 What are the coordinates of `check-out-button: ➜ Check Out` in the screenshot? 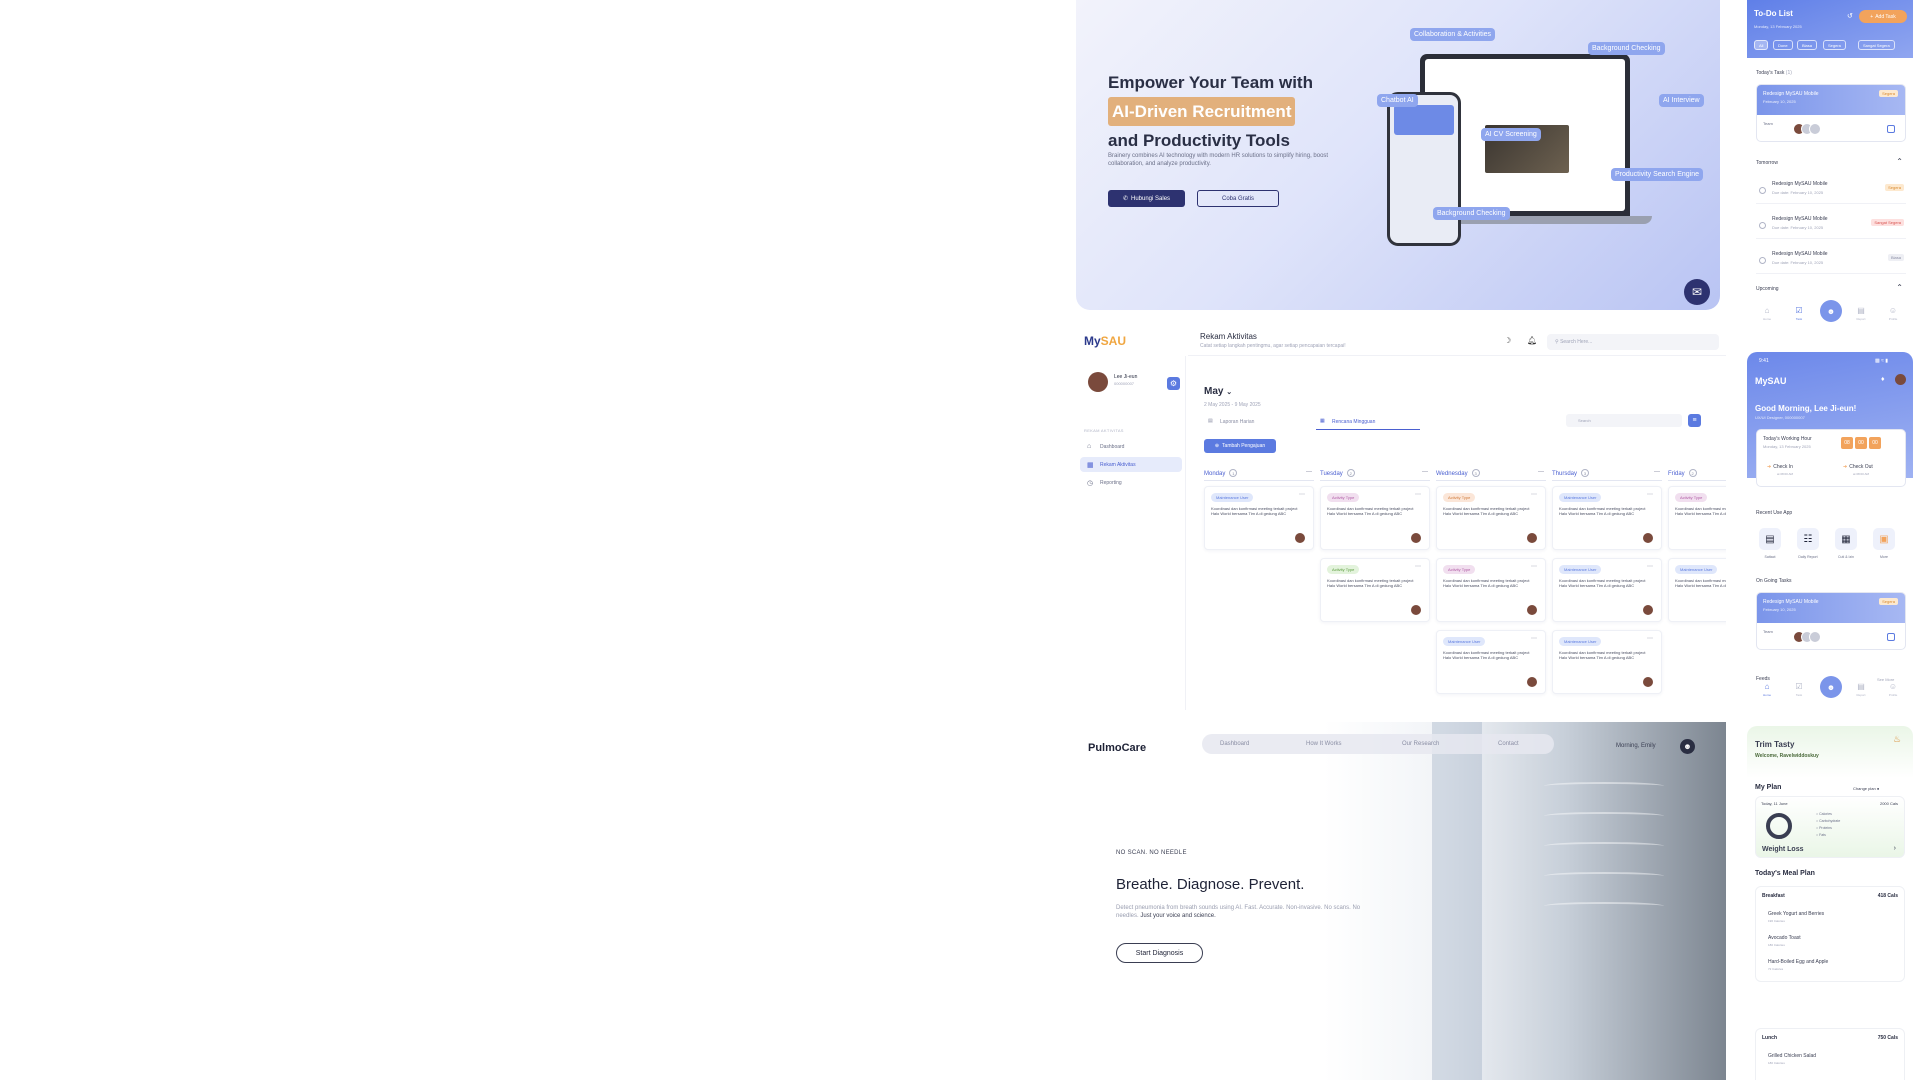 It's located at (1858, 467).